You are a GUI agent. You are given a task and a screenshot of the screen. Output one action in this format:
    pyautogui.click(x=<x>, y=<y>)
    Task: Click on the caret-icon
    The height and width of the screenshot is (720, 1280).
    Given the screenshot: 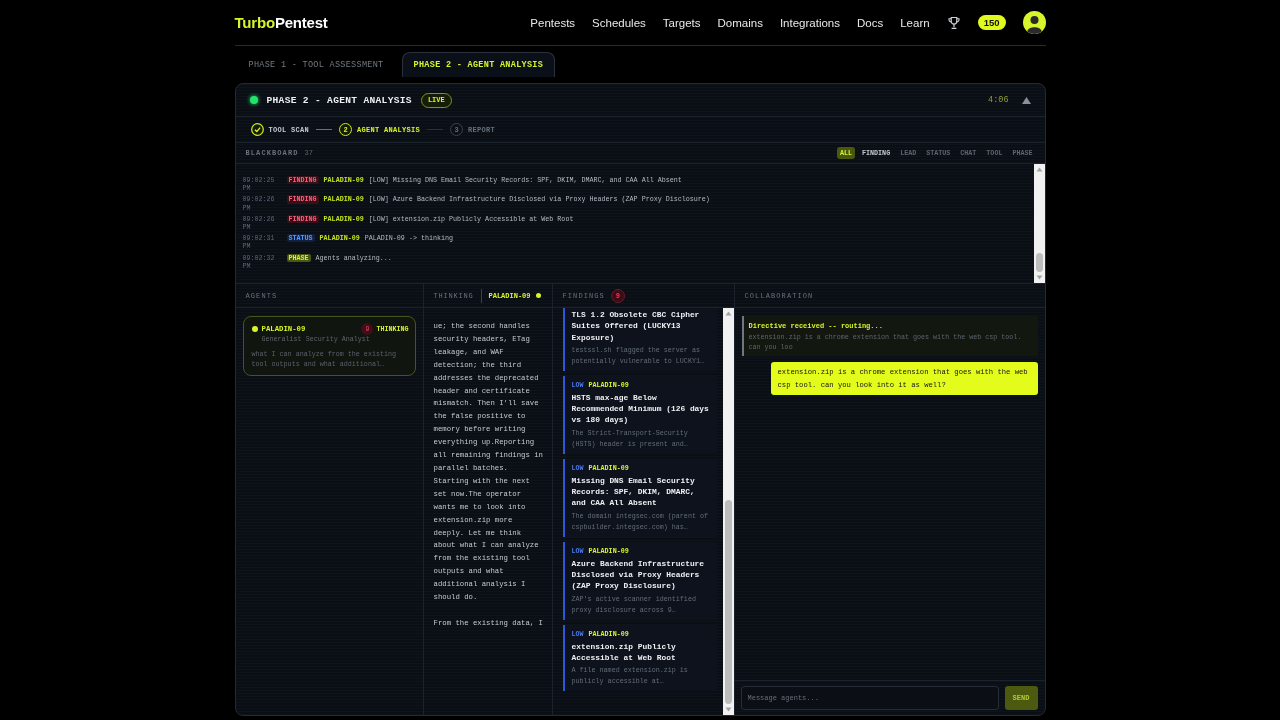 What is the action you would take?
    pyautogui.click(x=1026, y=100)
    